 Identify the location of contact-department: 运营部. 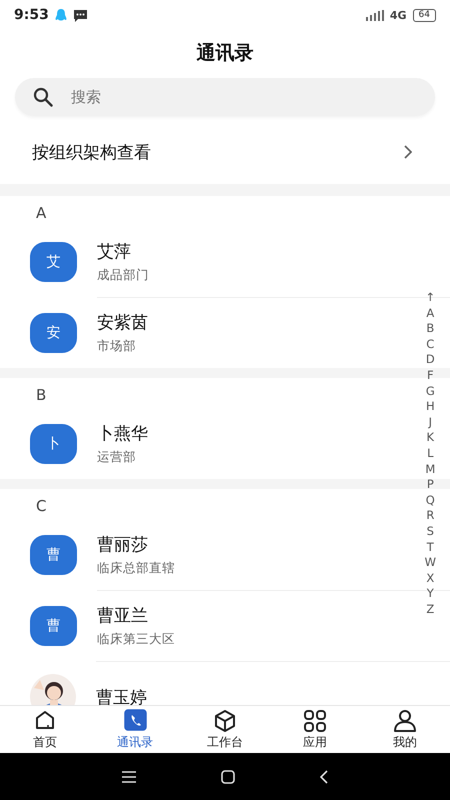
(116, 457).